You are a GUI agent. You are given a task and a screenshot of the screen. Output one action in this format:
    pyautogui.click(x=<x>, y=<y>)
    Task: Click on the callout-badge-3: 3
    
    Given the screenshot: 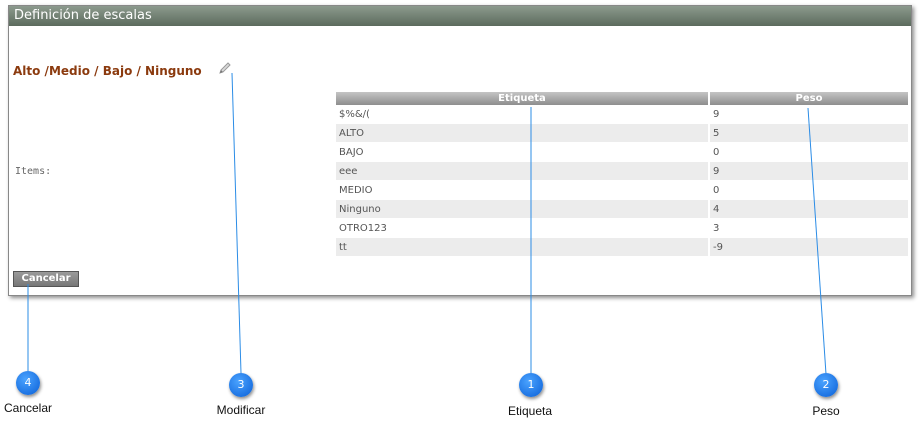 What is the action you would take?
    pyautogui.click(x=241, y=385)
    